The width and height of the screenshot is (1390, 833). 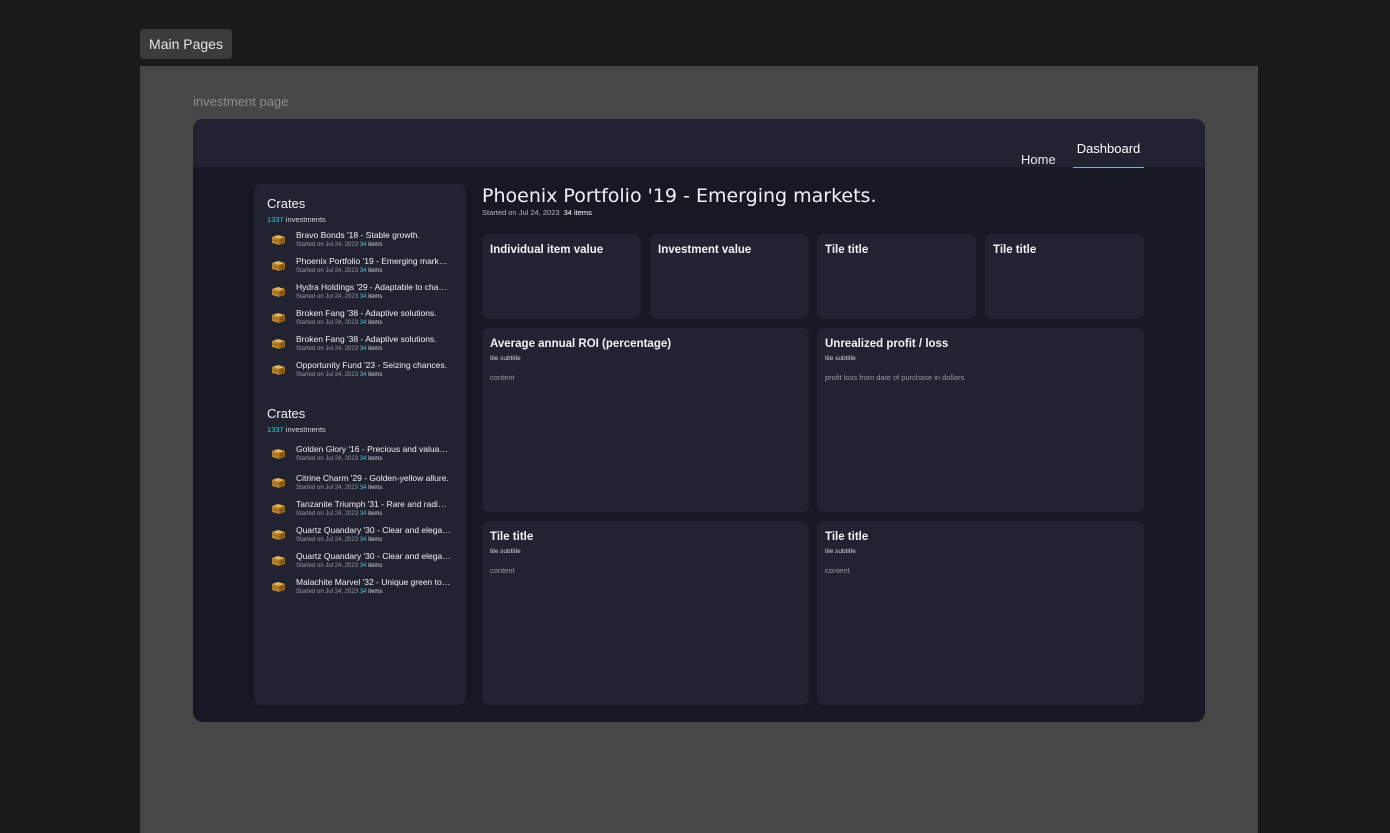 What do you see at coordinates (537, 212) in the screenshot?
I see `page-meta: Started on Jul 24, 2023 34 items` at bounding box center [537, 212].